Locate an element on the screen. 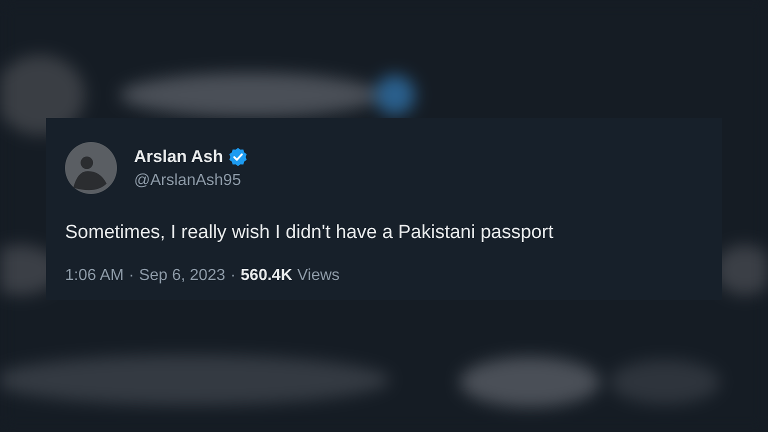 This screenshot has height=432, width=768. tweet-text: Sometimes, I really wish I didn't have a Pakistani passport is located at coordinates (309, 233).